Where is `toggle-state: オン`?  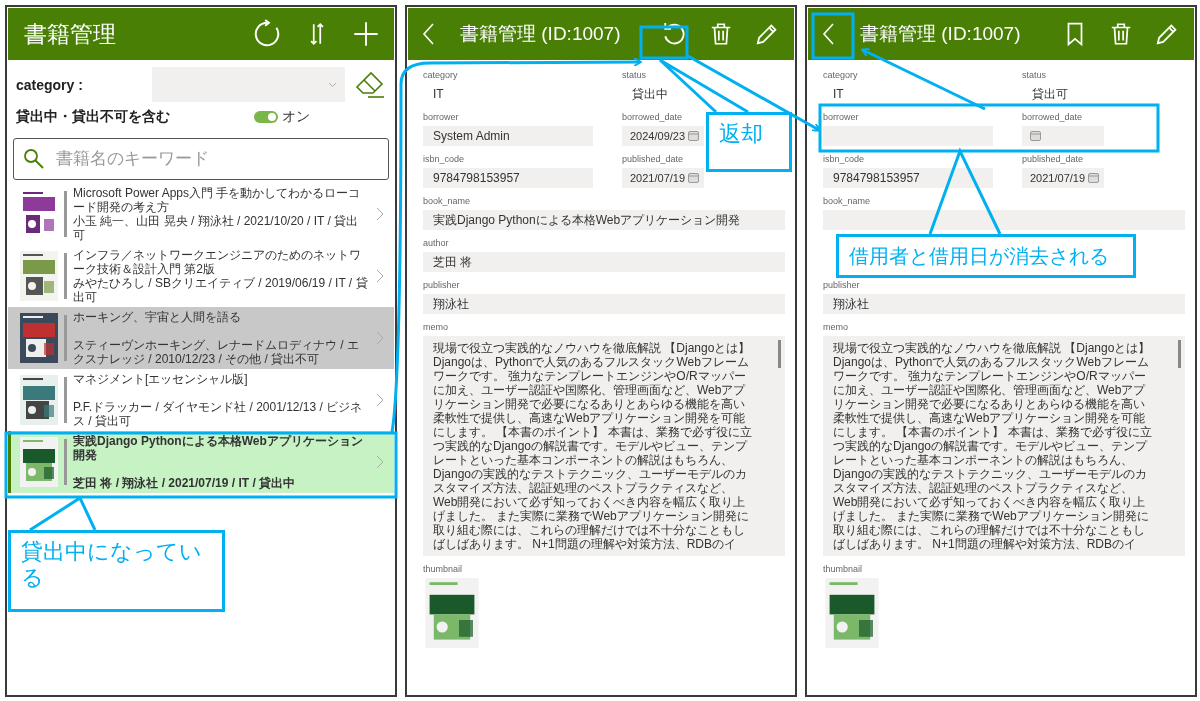
toggle-state: オン is located at coordinates (296, 117).